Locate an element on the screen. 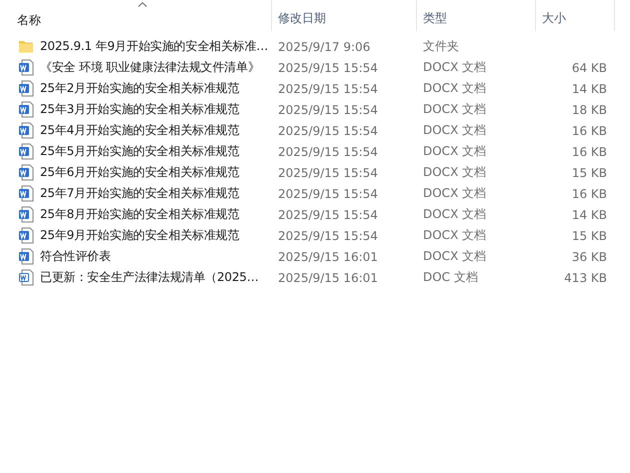 Image resolution: width=630 pixels, height=473 pixels. file-name: 符合性评价表 is located at coordinates (75, 256).